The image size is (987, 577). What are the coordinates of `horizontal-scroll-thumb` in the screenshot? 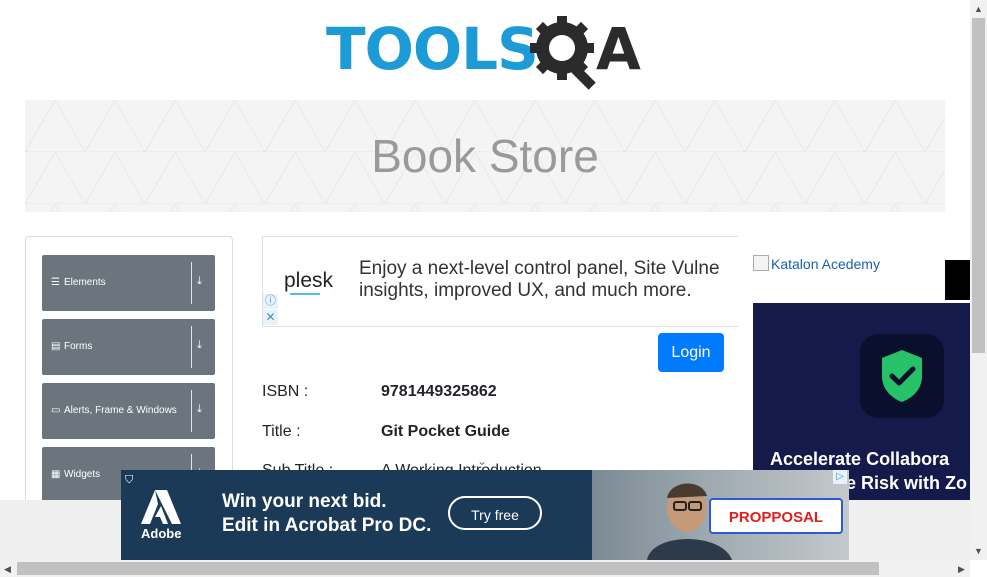 It's located at (448, 568).